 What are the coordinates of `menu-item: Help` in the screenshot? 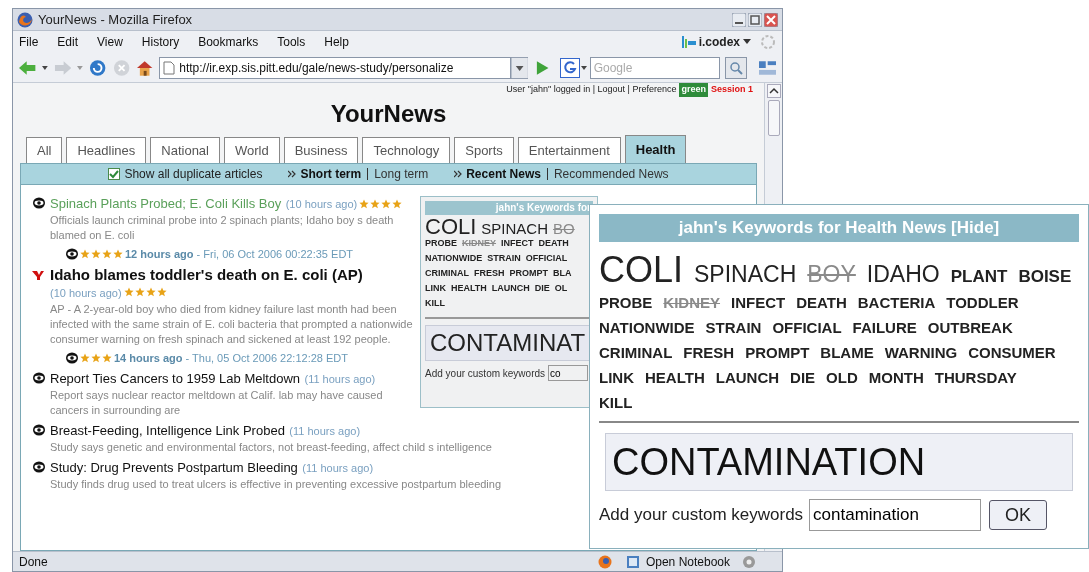 It's located at (336, 42).